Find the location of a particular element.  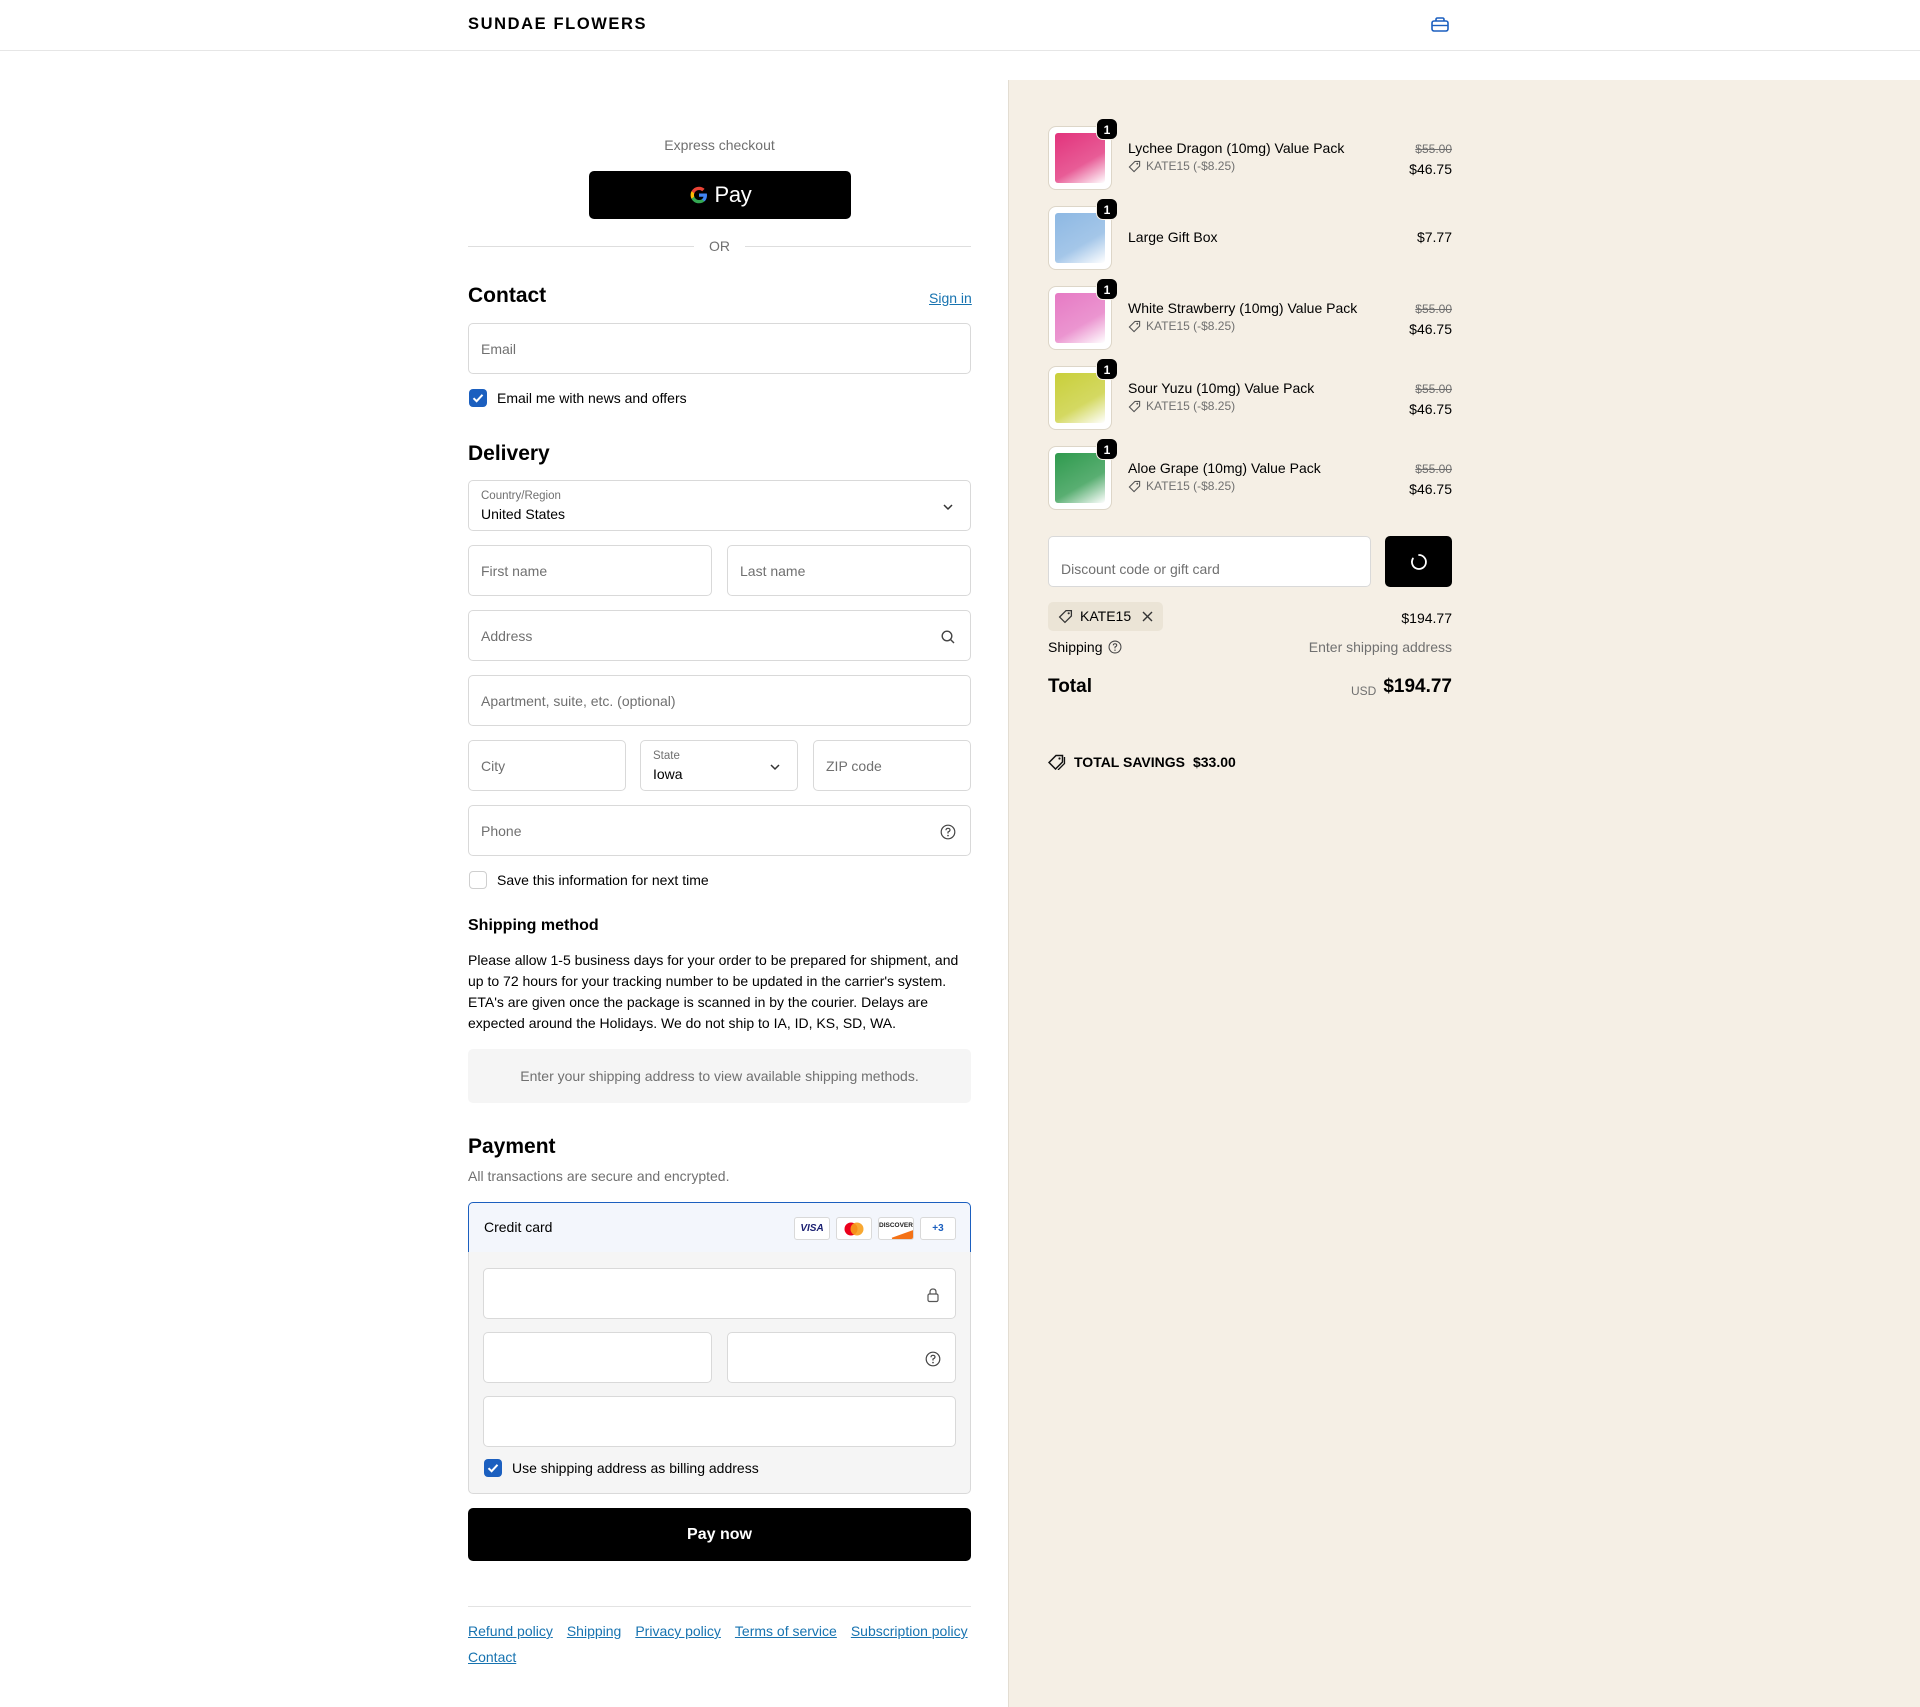

shipping-method-heading: Shipping method is located at coordinates (533, 925).